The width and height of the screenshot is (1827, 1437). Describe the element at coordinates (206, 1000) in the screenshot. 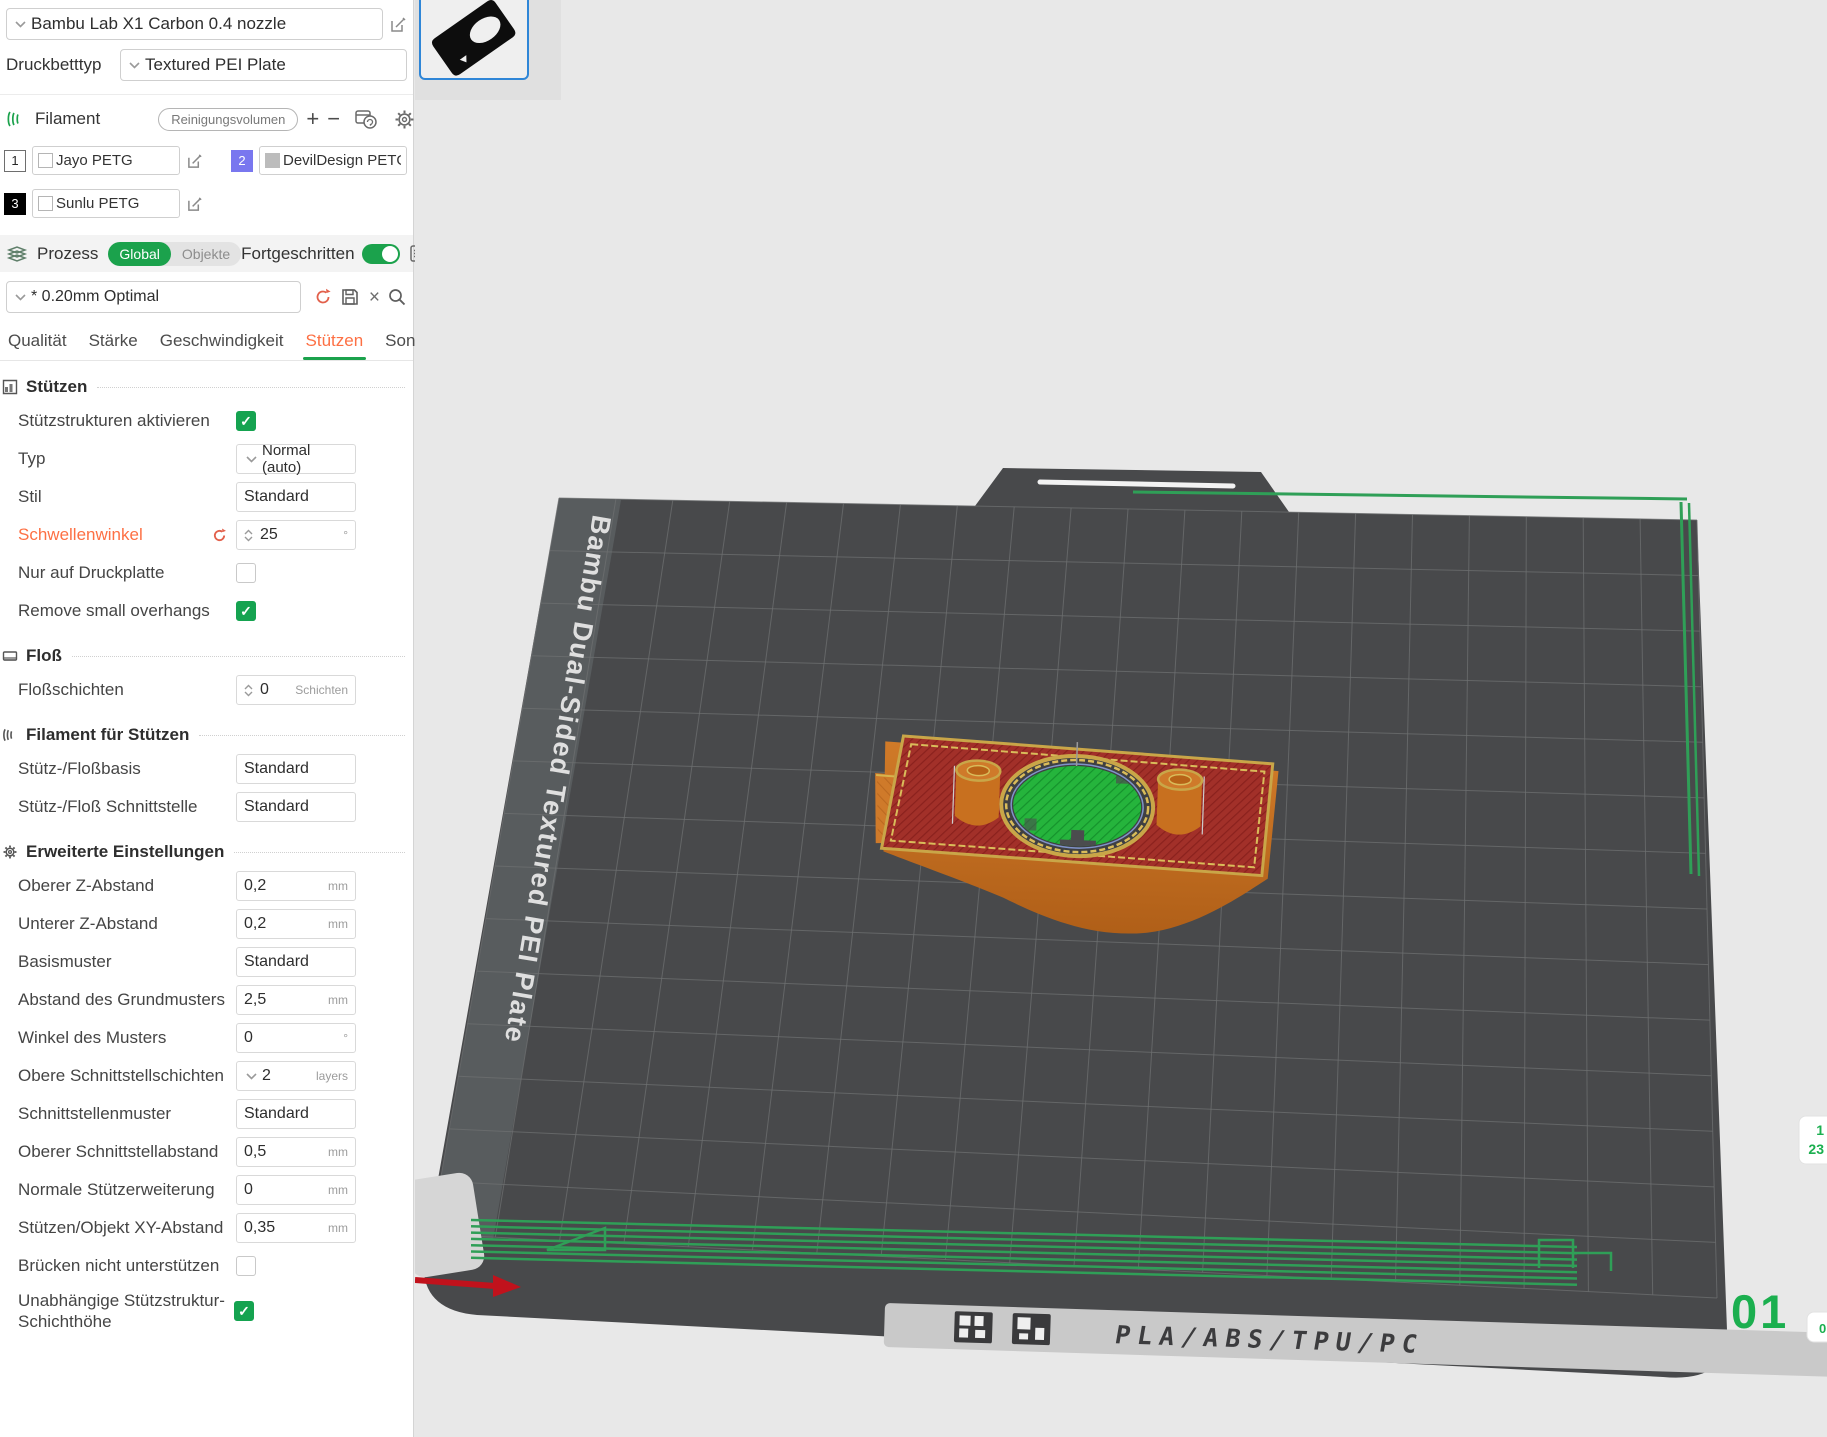

I see `setting-row: Abstand des Grundmusters 2,5 mm` at that location.